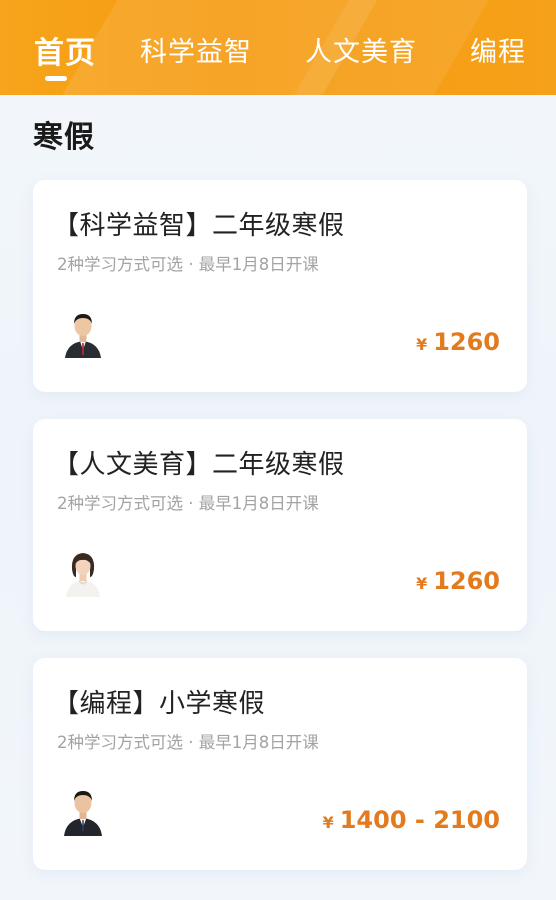 Image resolution: width=556 pixels, height=900 pixels. I want to click on section-title: 寒假, so click(64, 137).